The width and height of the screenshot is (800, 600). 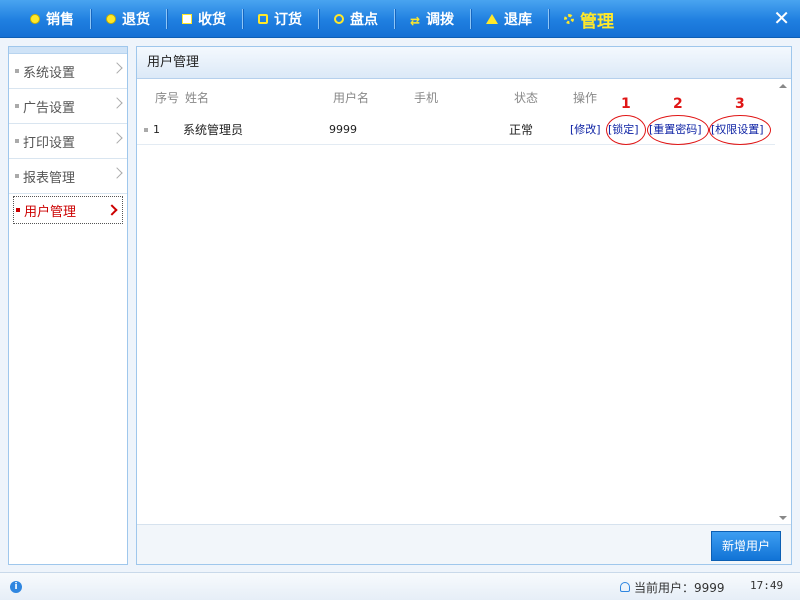 I want to click on column-header-username: 用户名, so click(x=351, y=98).